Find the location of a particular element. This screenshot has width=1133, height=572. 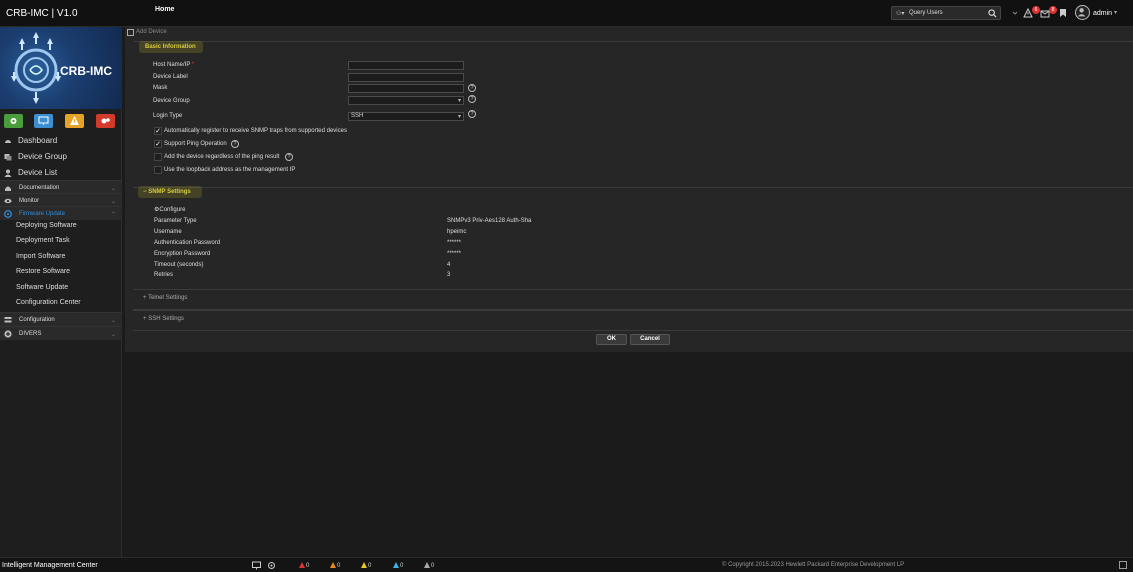

support-ping-checkbox: ✓ is located at coordinates (158, 144).